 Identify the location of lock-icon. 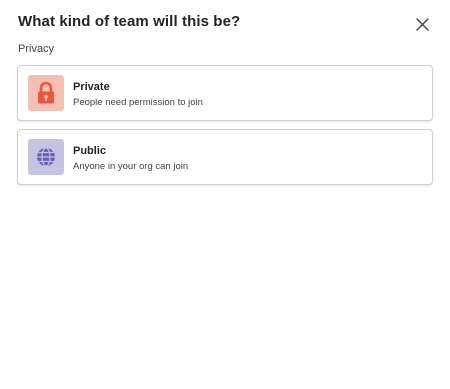
(46, 92).